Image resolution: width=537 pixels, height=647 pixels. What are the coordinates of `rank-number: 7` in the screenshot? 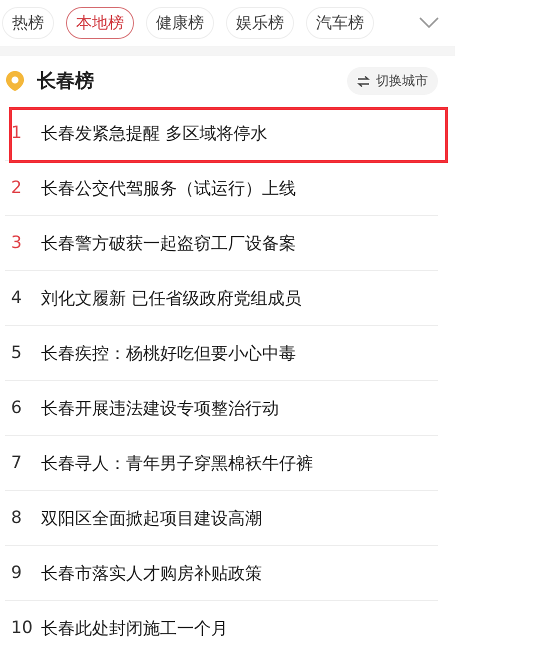 It's located at (16, 463).